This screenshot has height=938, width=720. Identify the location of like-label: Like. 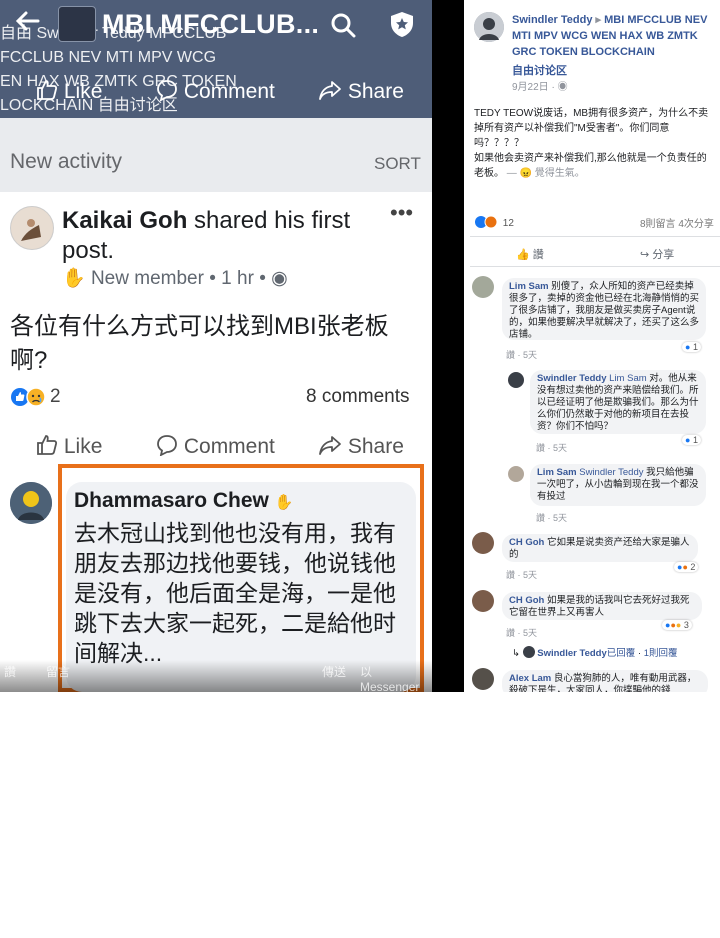
(83, 446).